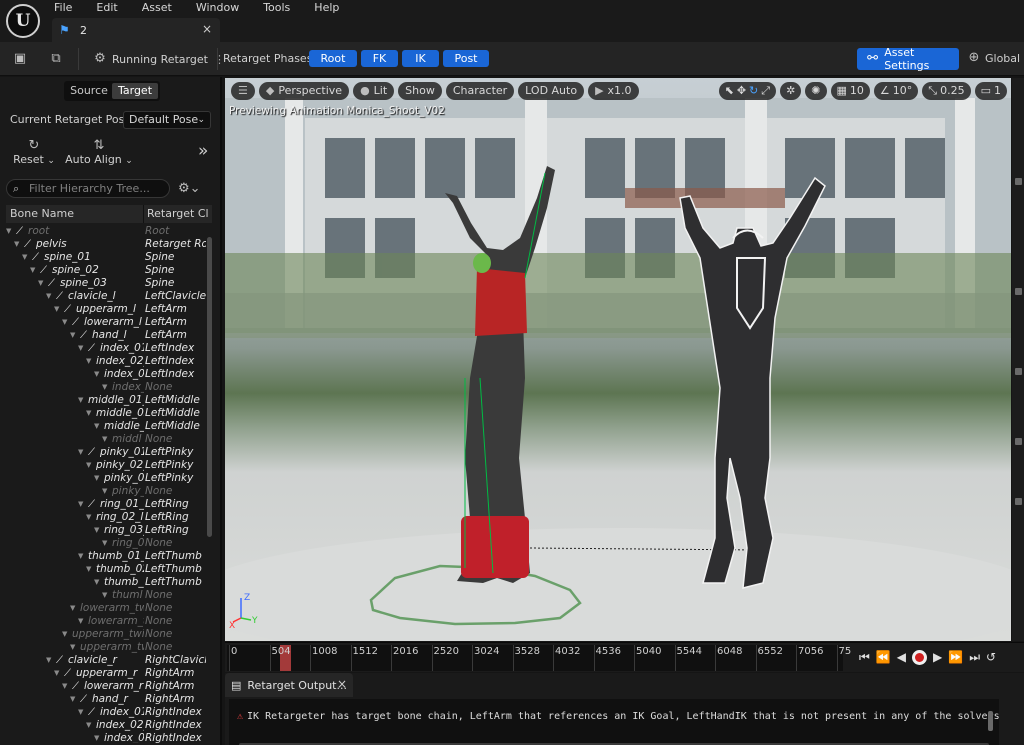 This screenshot has height=745, width=1024. What do you see at coordinates (203, 151) in the screenshot?
I see `expand-toolbar-icon: »` at bounding box center [203, 151].